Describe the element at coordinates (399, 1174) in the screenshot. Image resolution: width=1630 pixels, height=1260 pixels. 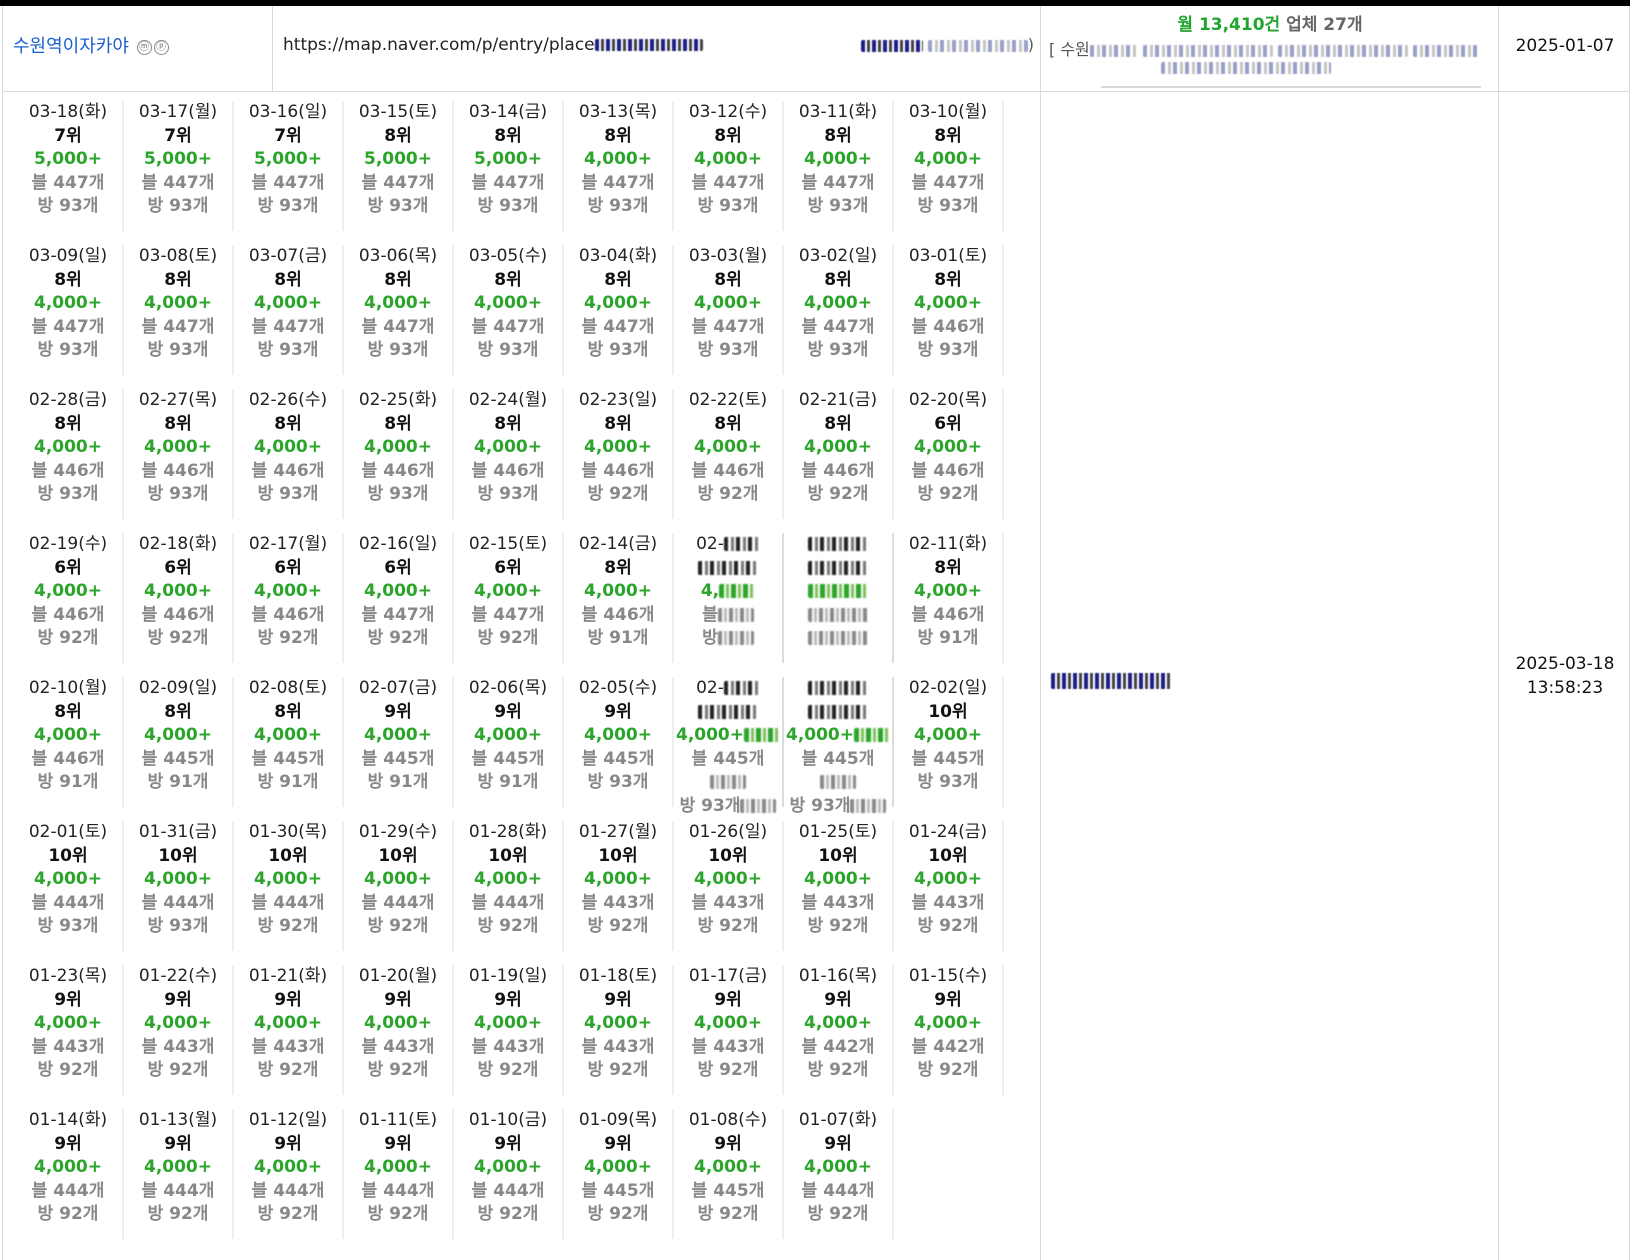
I see `day-cell: 01-11(토) 9위 4,000+ 블 444개 방 92개` at that location.